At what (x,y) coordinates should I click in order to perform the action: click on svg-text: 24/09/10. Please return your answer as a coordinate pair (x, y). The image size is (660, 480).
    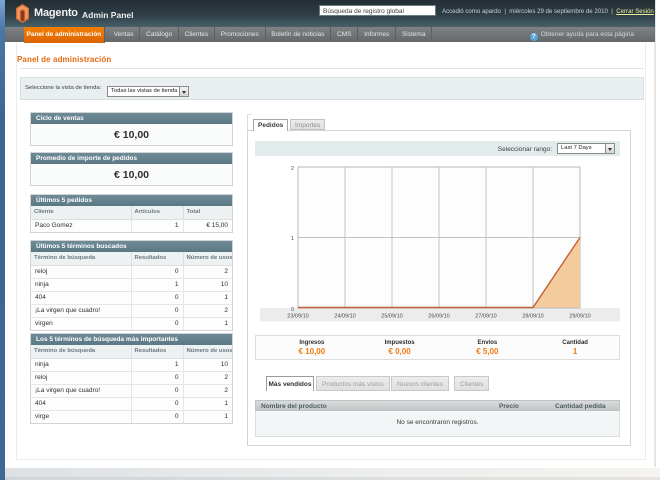
    Looking at the image, I should click on (344, 317).